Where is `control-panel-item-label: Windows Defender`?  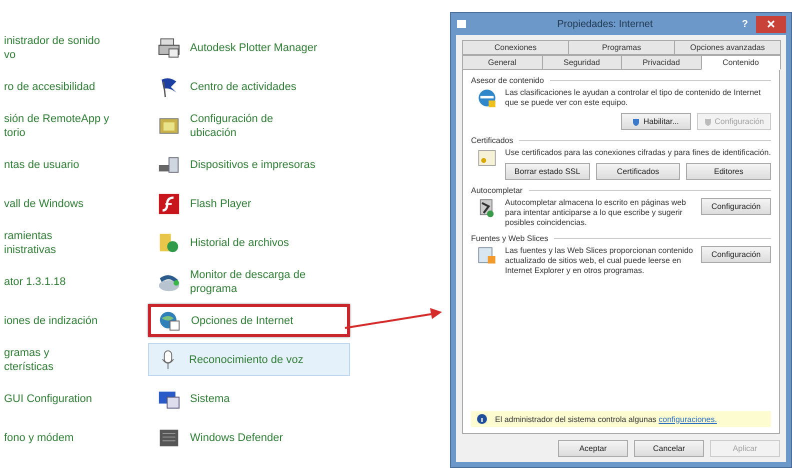
control-panel-item-label: Windows Defender is located at coordinates (236, 437).